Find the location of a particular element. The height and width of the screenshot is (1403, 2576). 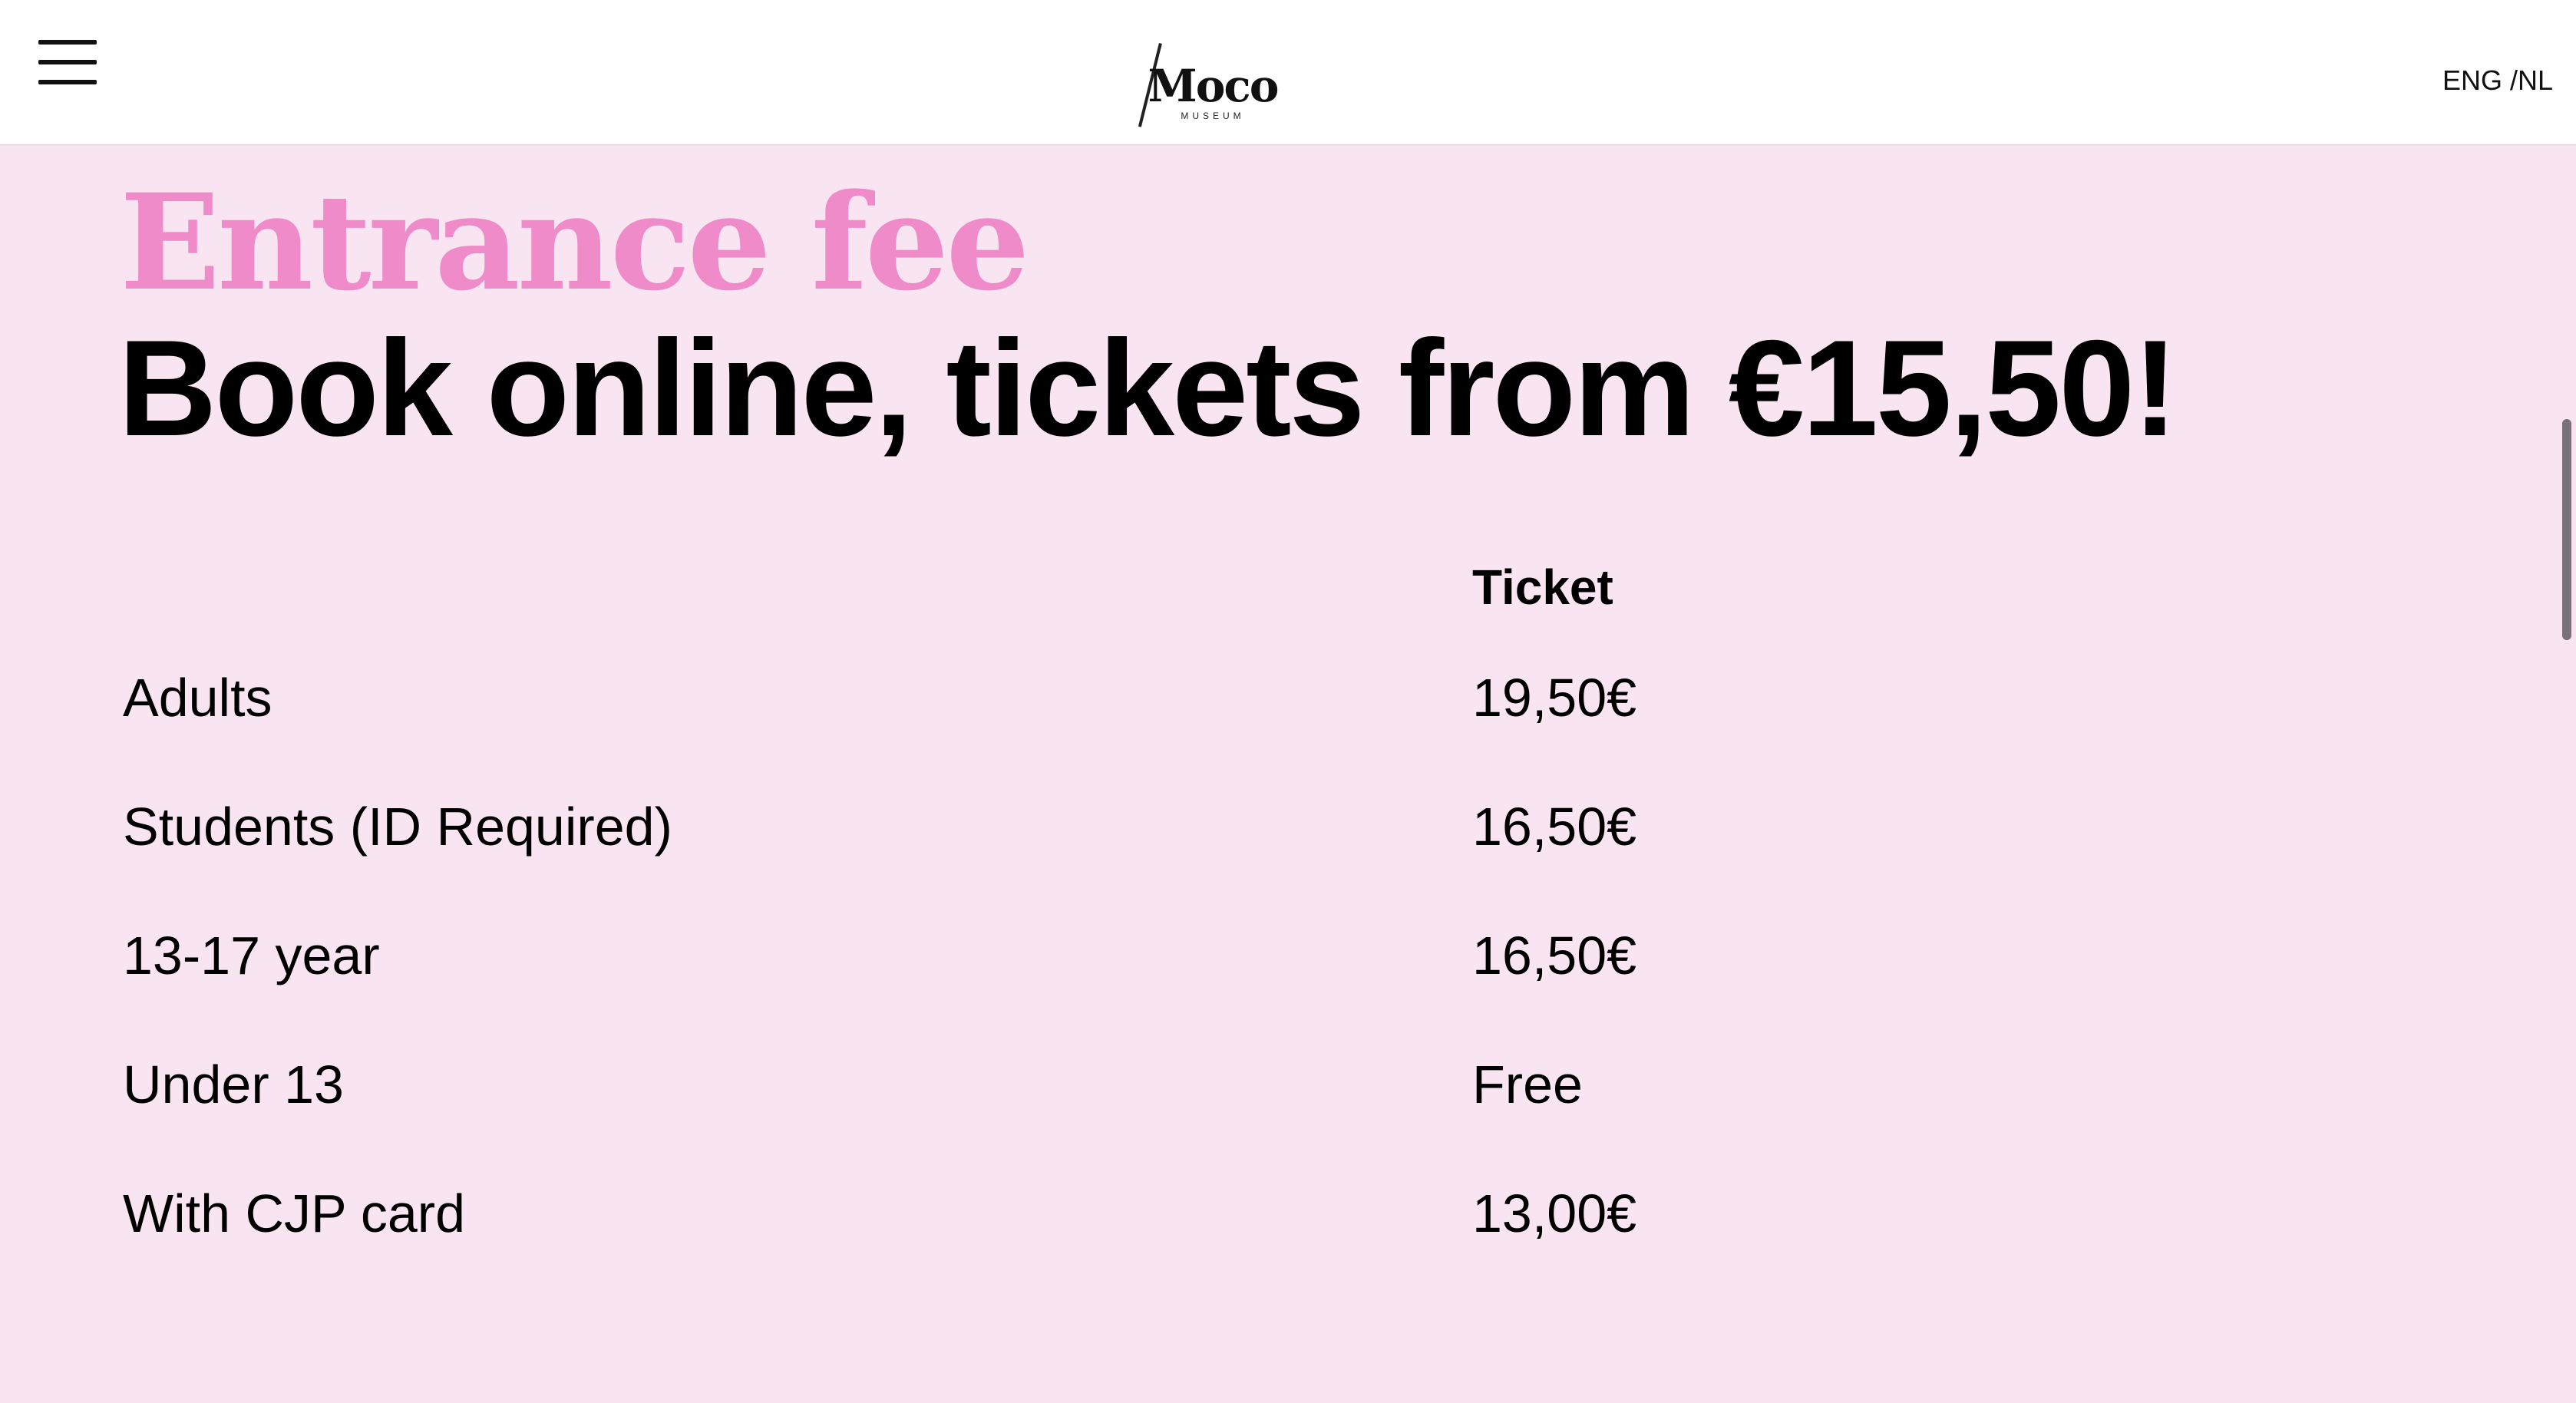

language-switcher: ENG /NL is located at coordinates (2497, 80).